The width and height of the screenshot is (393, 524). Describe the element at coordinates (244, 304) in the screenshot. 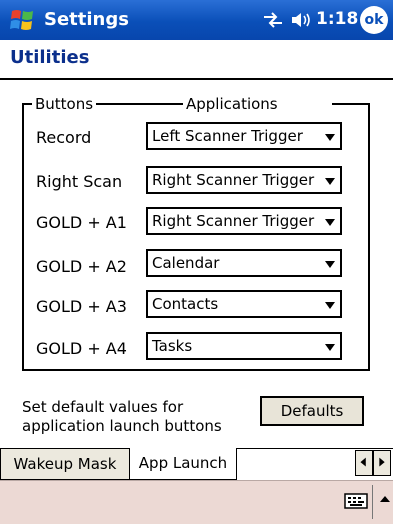

I see `app-dropdown: Contacts` at that location.